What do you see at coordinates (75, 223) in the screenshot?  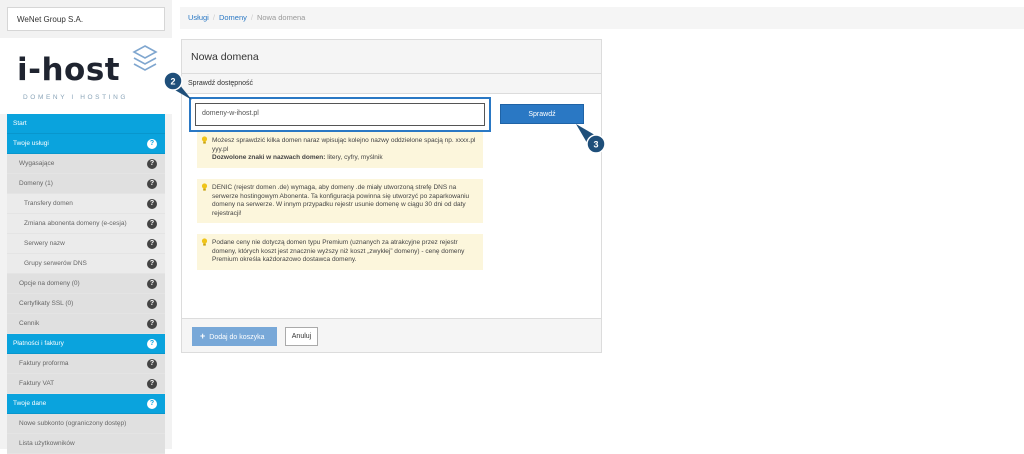 I see `sidebar-item-label: Zmiana abonenta domeny (e-cesja)` at bounding box center [75, 223].